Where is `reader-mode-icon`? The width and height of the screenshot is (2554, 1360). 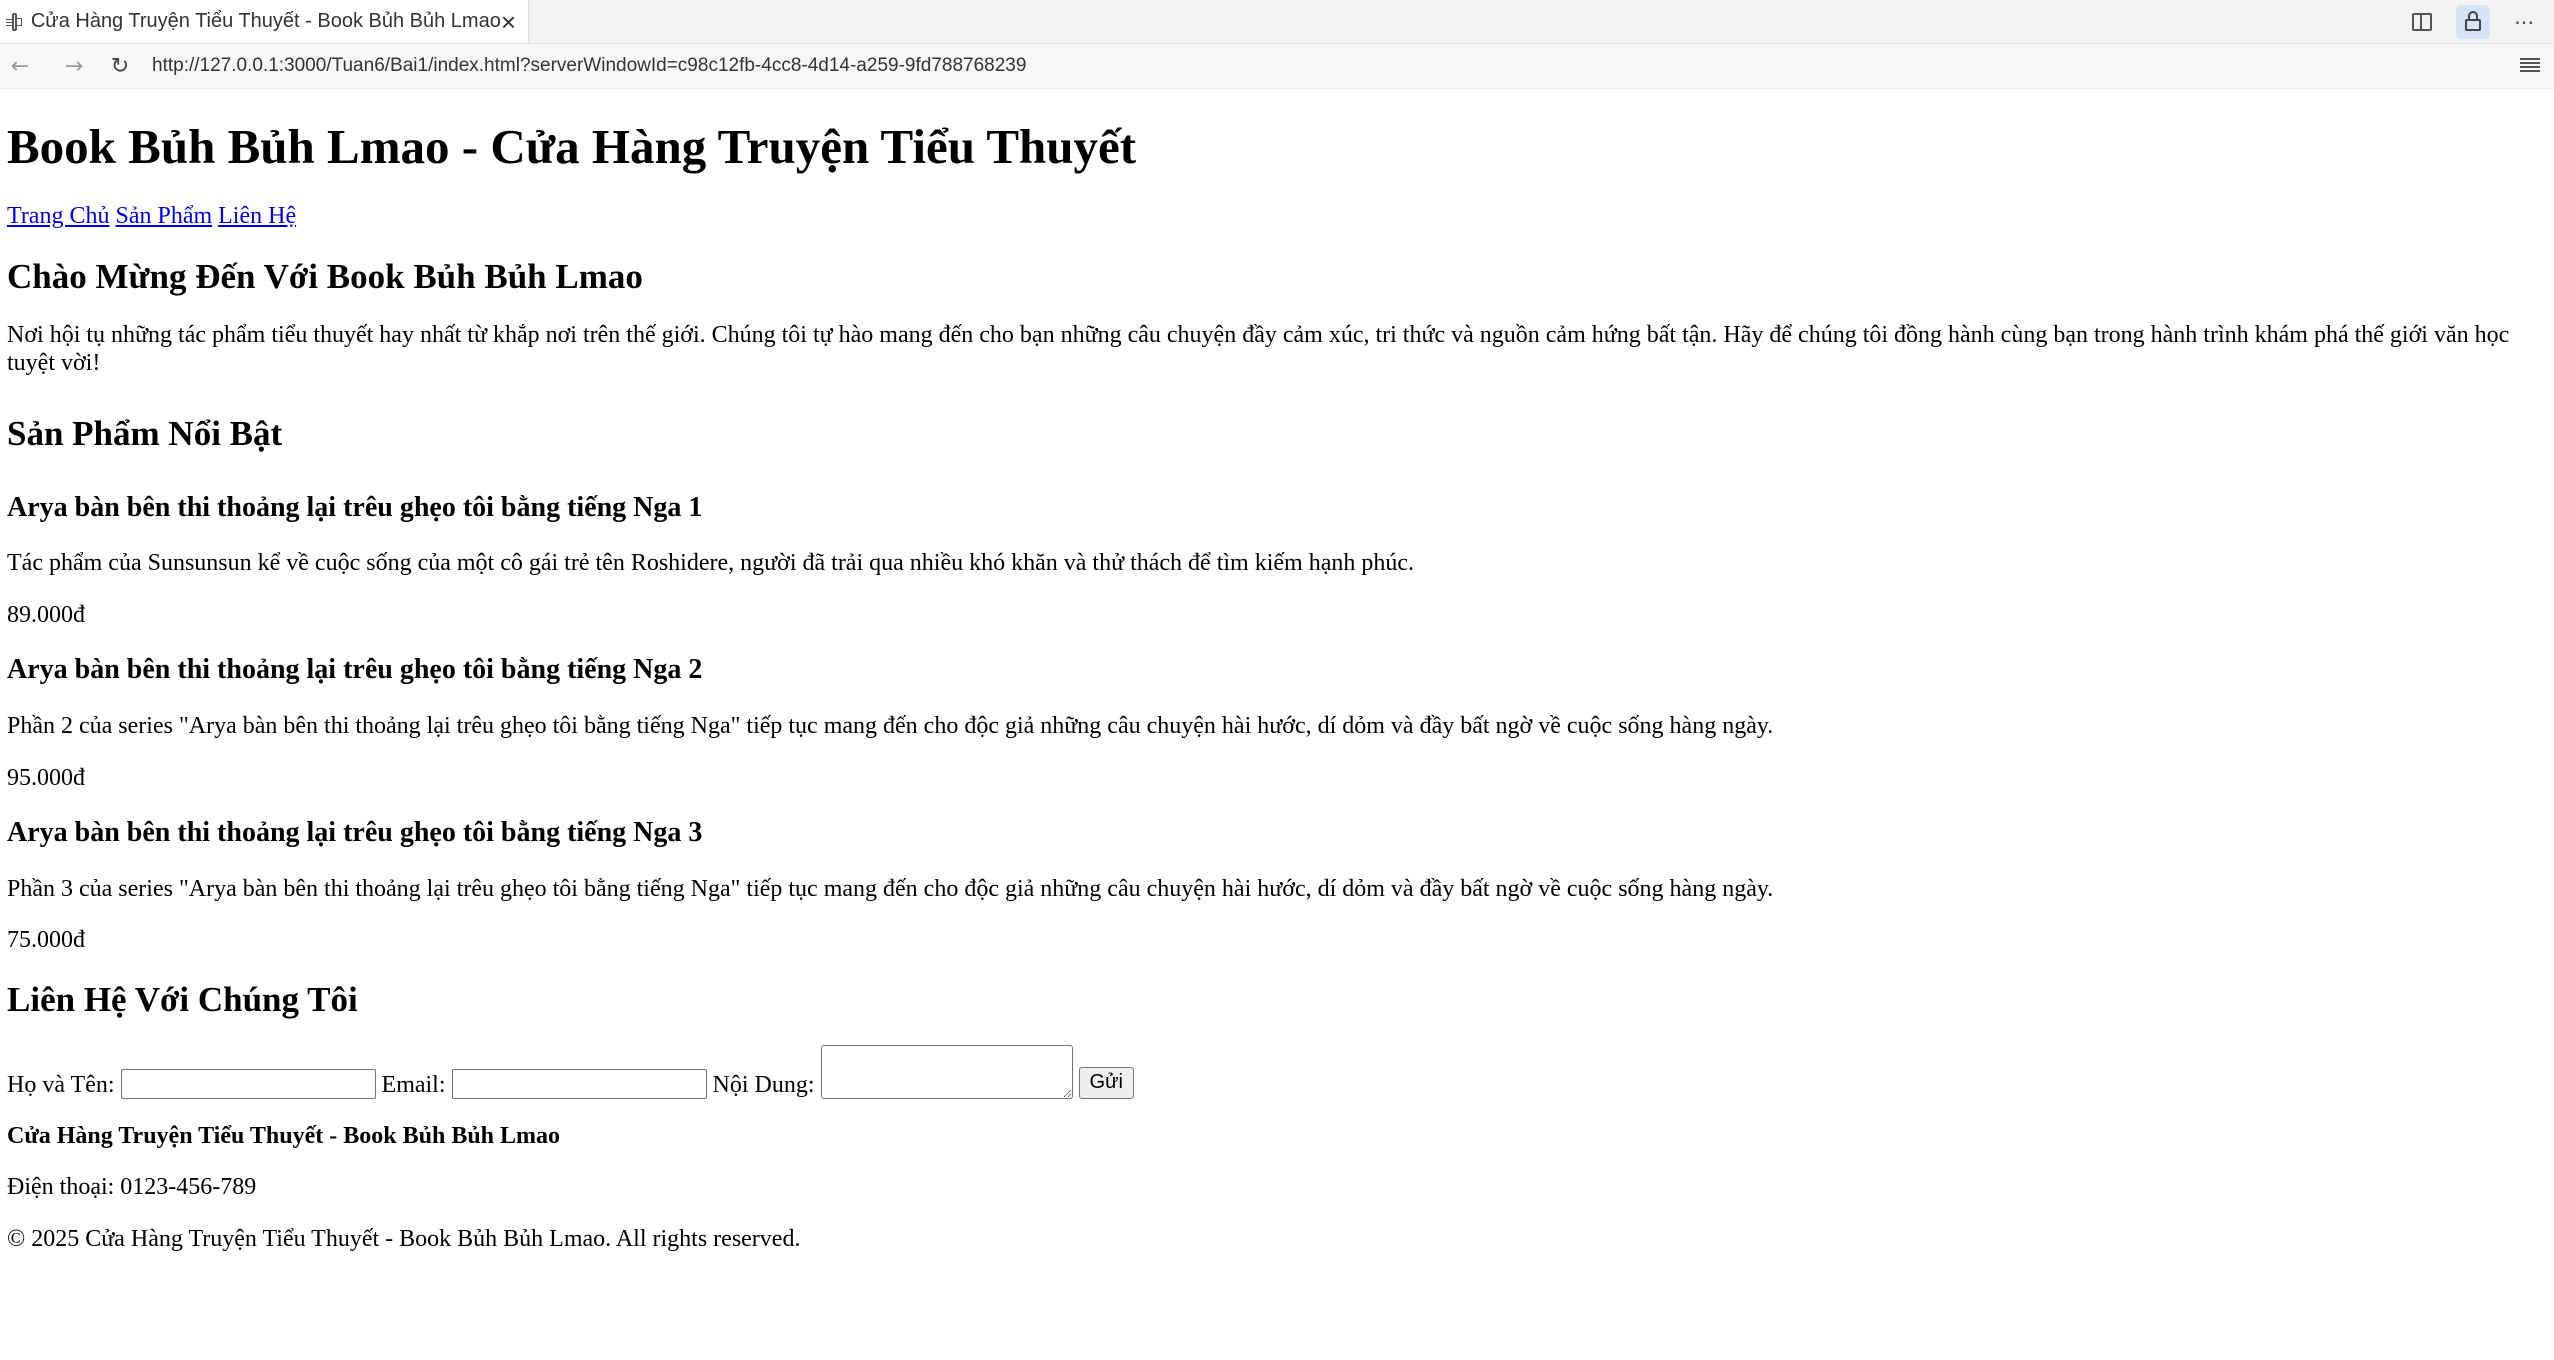 reader-mode-icon is located at coordinates (2530, 65).